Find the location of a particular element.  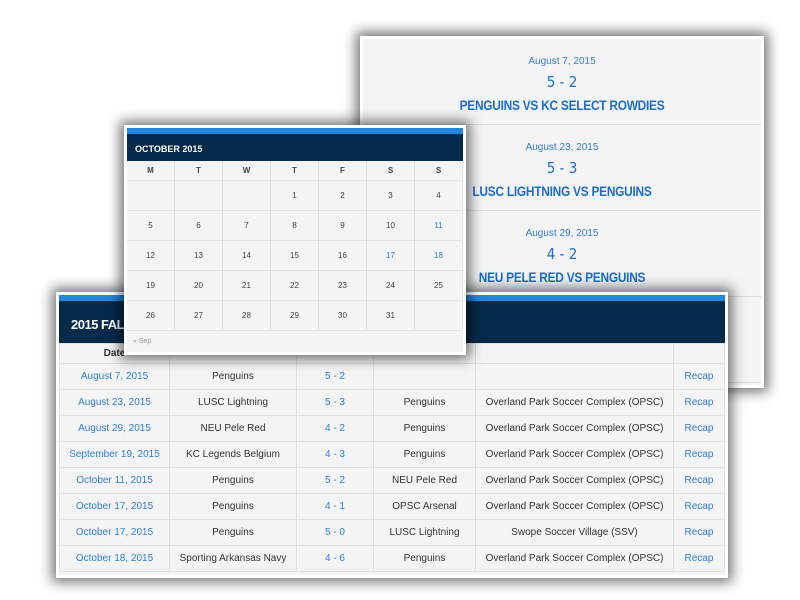

calendar-day: 18 is located at coordinates (439, 256).